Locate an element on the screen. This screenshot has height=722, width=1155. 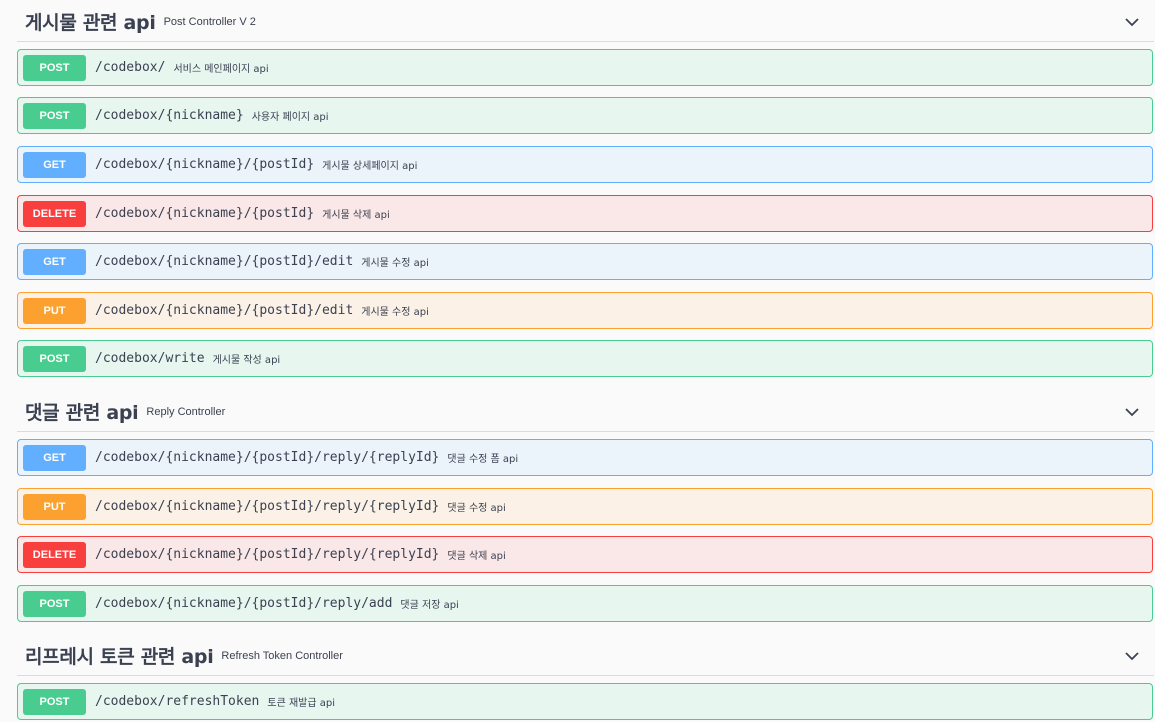
operation-path: /codebox/refreshToken is located at coordinates (177, 701).